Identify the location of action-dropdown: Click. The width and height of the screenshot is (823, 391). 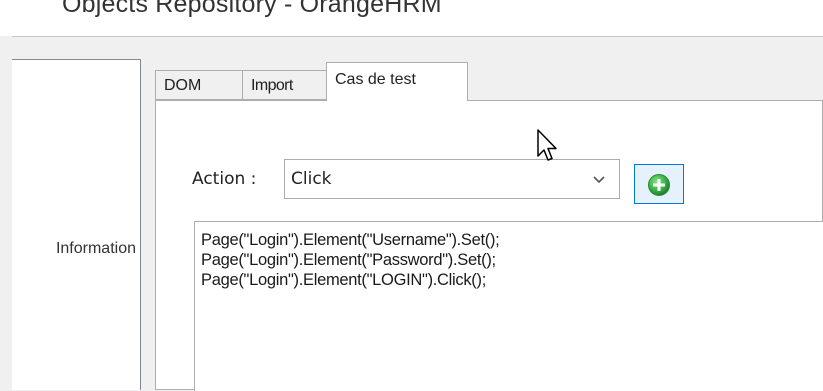
(452, 179).